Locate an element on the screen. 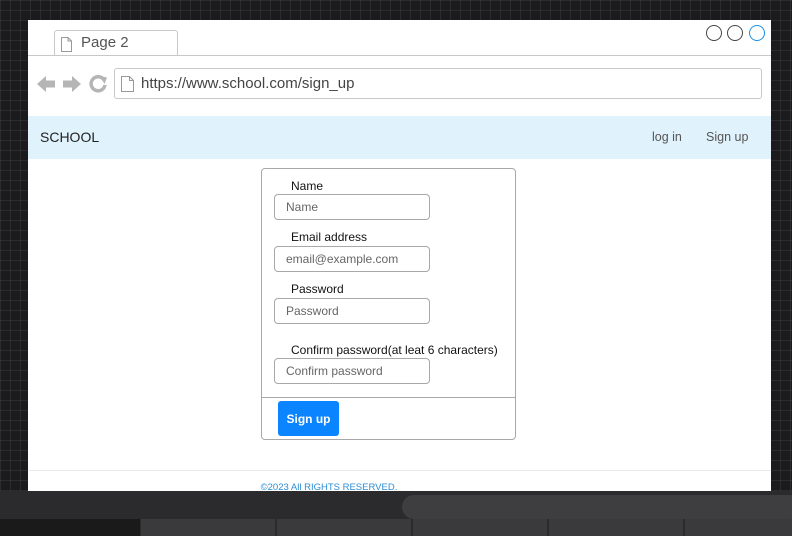 Image resolution: width=792 pixels, height=536 pixels. site-navbar: SCHOOL log in Sign up is located at coordinates (399, 137).